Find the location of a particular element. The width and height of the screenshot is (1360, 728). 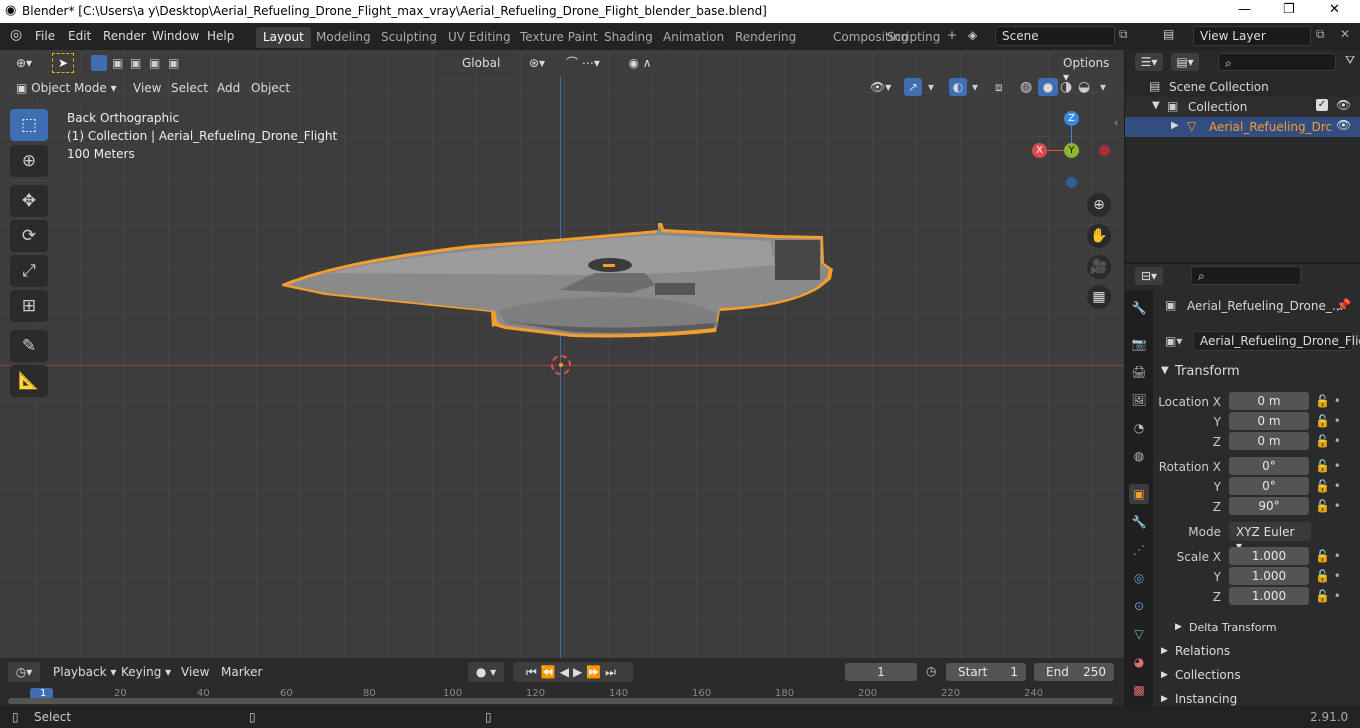

relations-expand-icon: ▶ is located at coordinates (1164, 651).